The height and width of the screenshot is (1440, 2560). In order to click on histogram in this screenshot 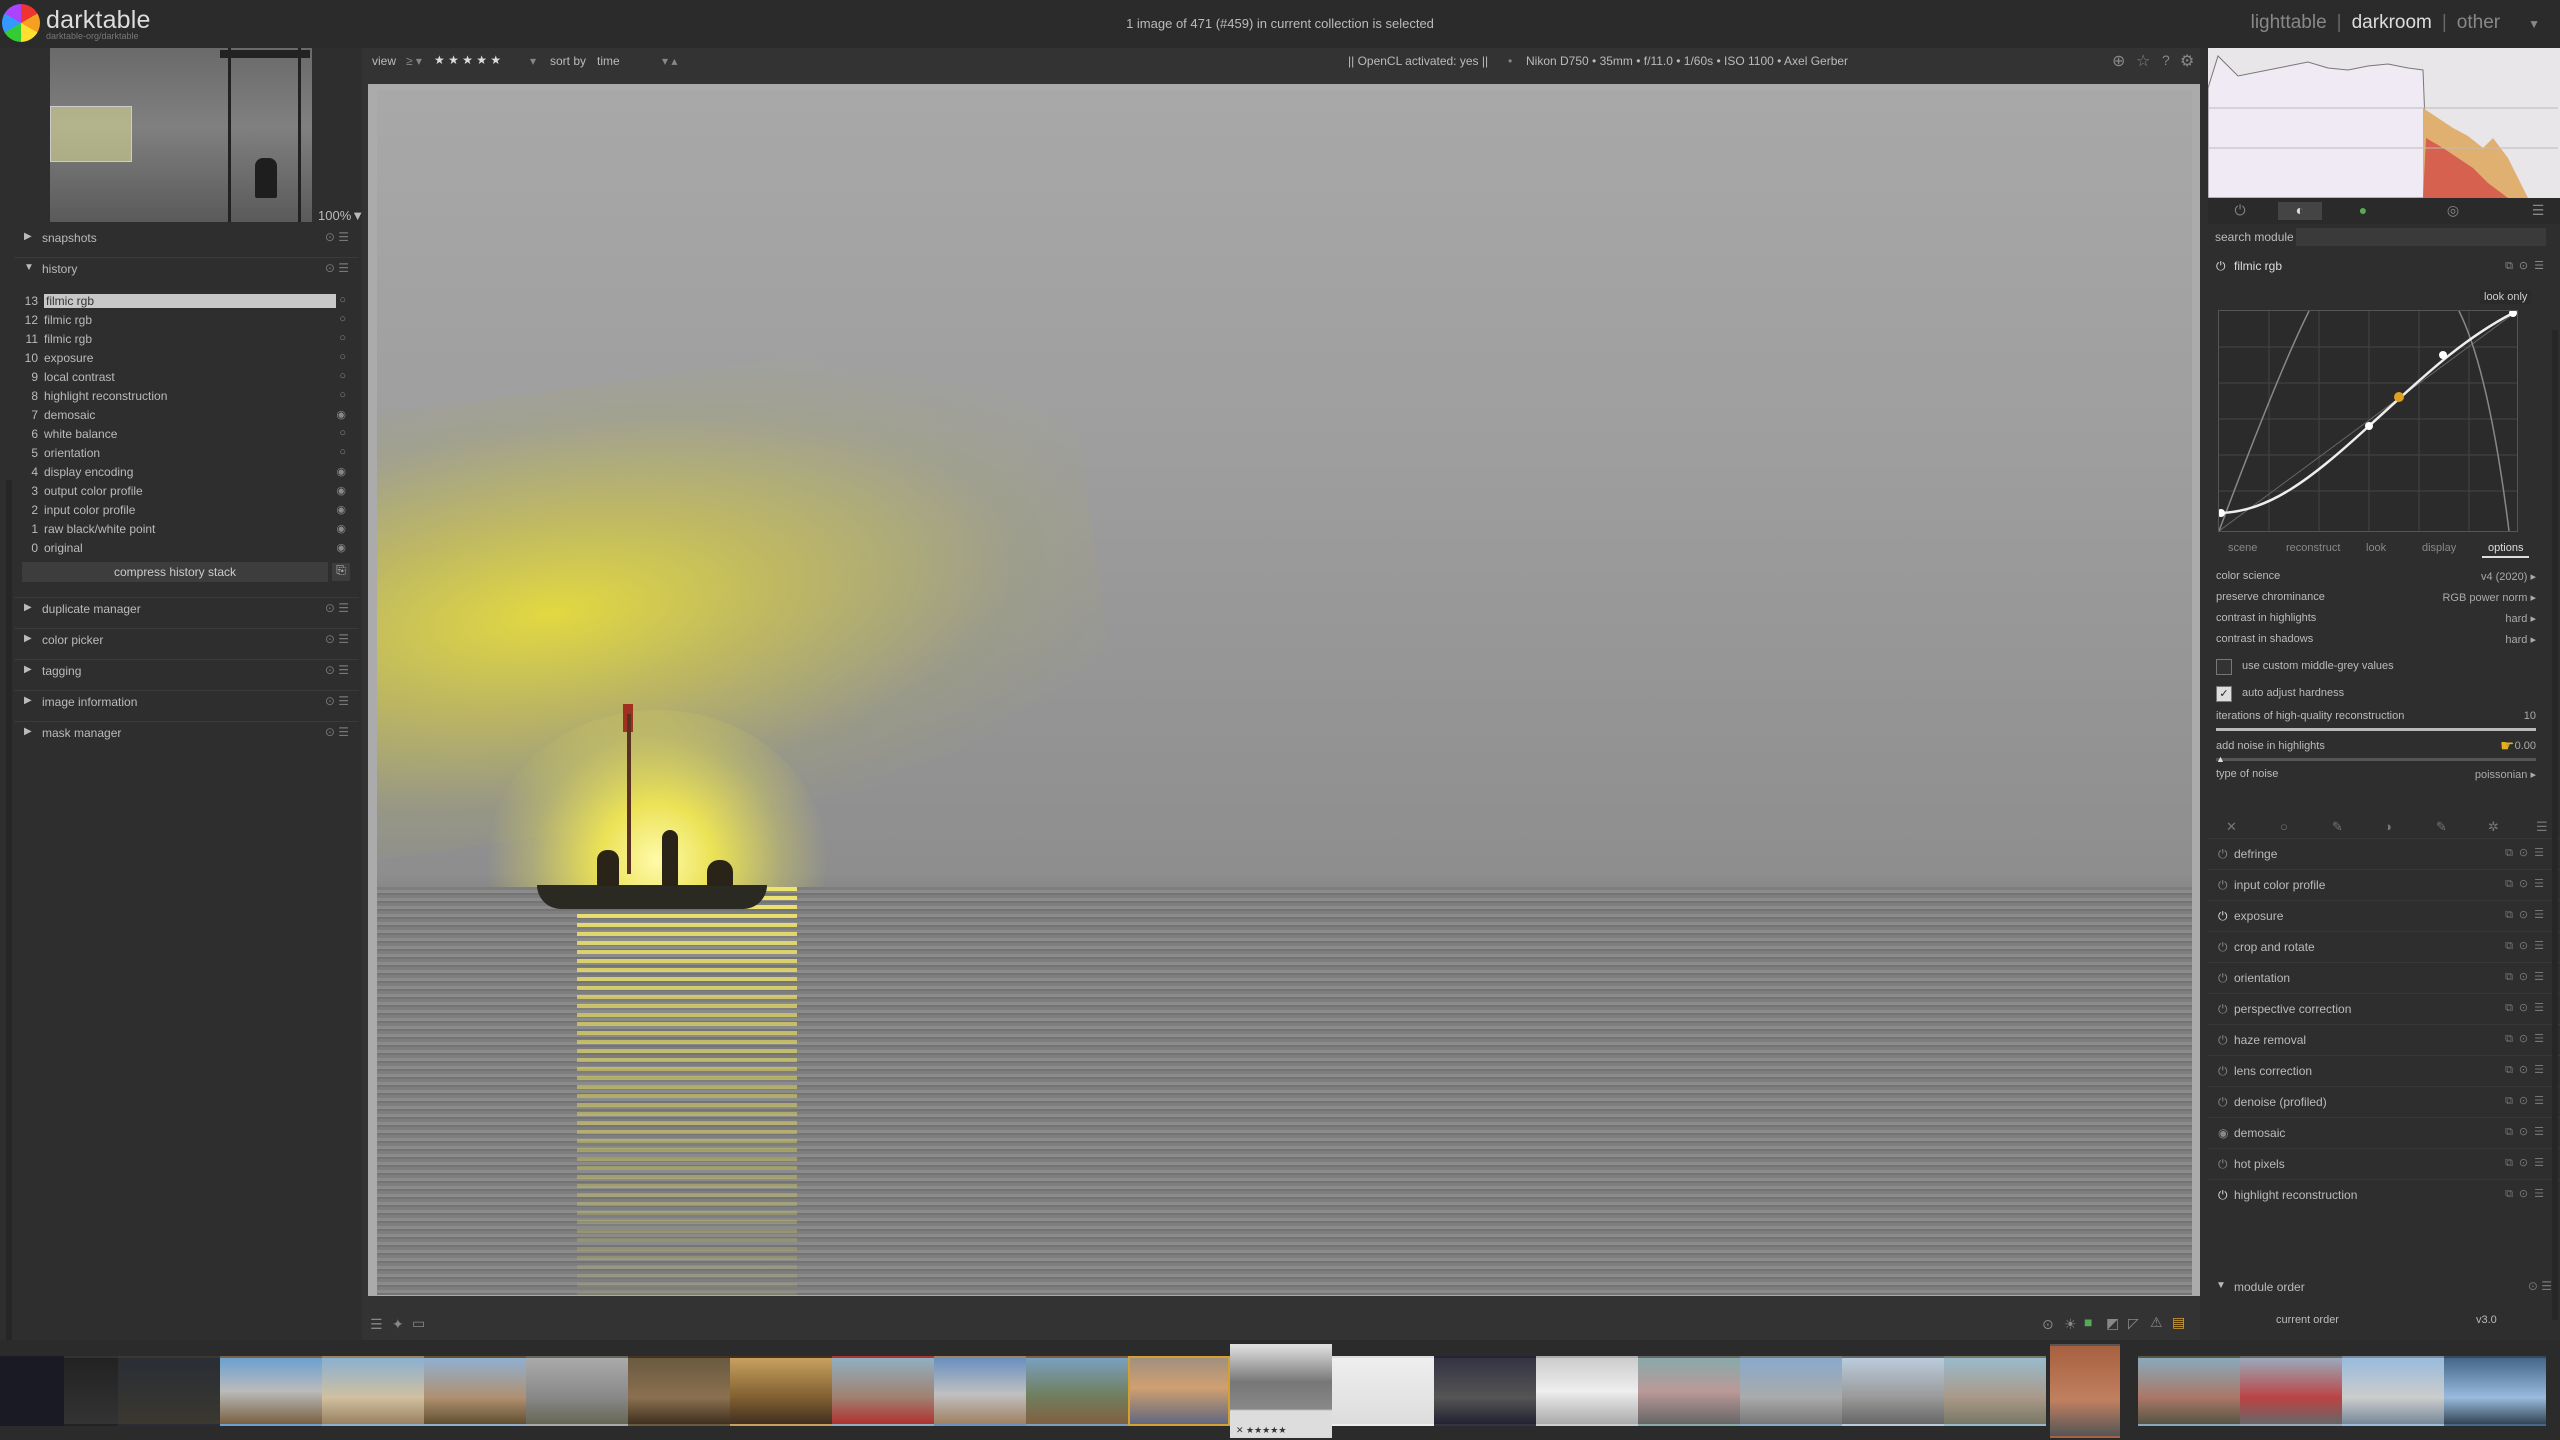, I will do `click(2384, 123)`.